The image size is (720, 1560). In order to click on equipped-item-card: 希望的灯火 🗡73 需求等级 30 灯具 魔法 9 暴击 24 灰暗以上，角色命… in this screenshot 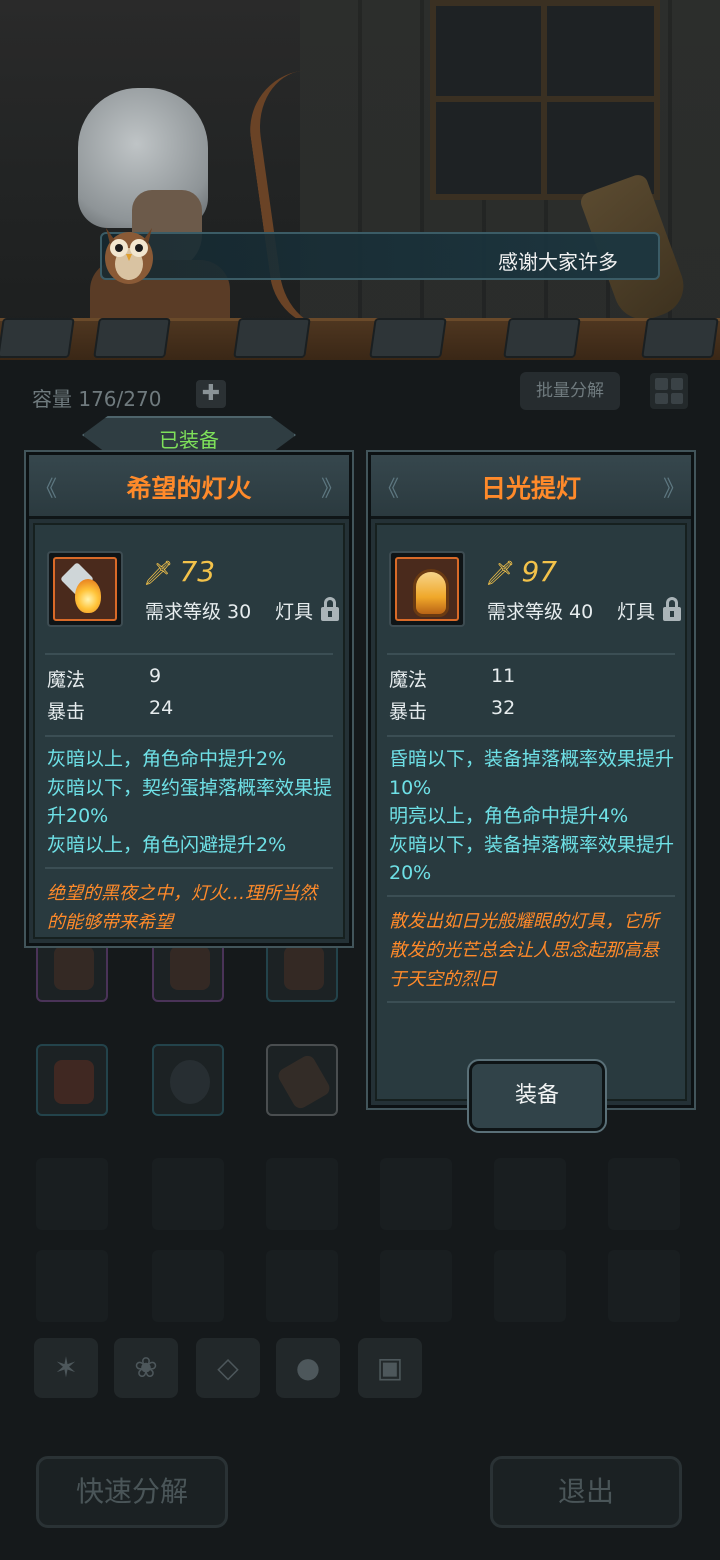, I will do `click(189, 699)`.